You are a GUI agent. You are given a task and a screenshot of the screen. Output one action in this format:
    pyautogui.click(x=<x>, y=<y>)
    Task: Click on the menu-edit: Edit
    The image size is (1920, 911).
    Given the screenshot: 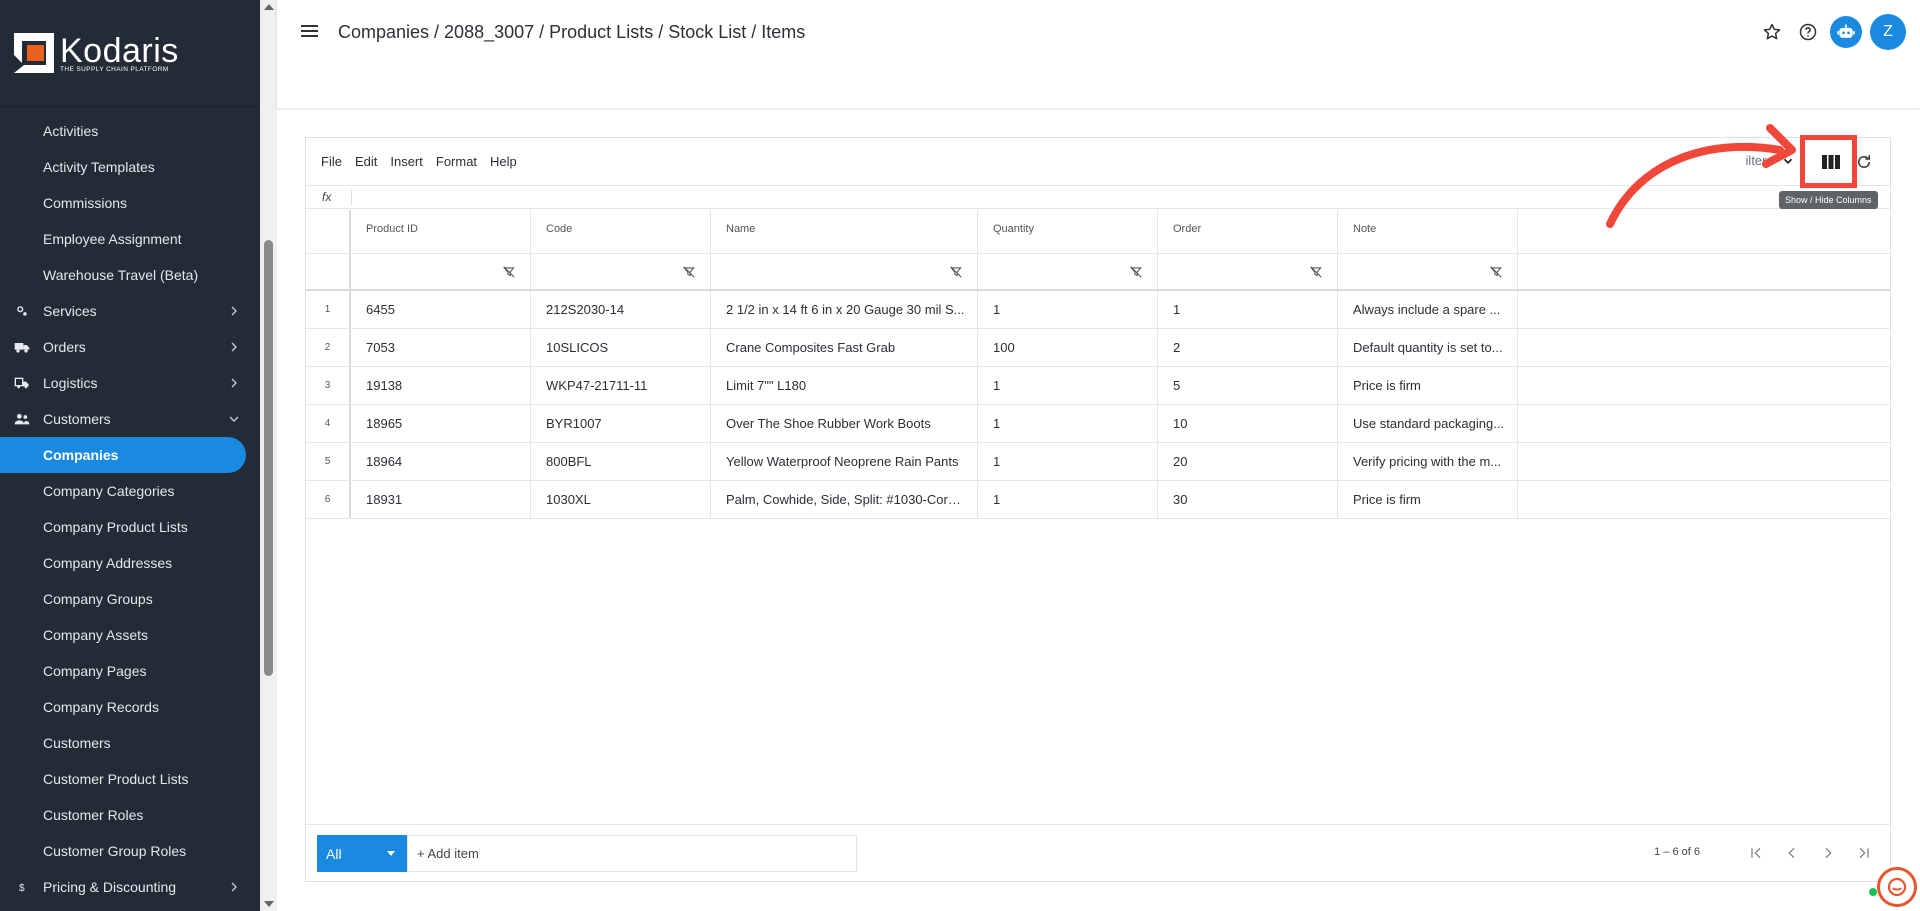 What is the action you would take?
    pyautogui.click(x=366, y=161)
    